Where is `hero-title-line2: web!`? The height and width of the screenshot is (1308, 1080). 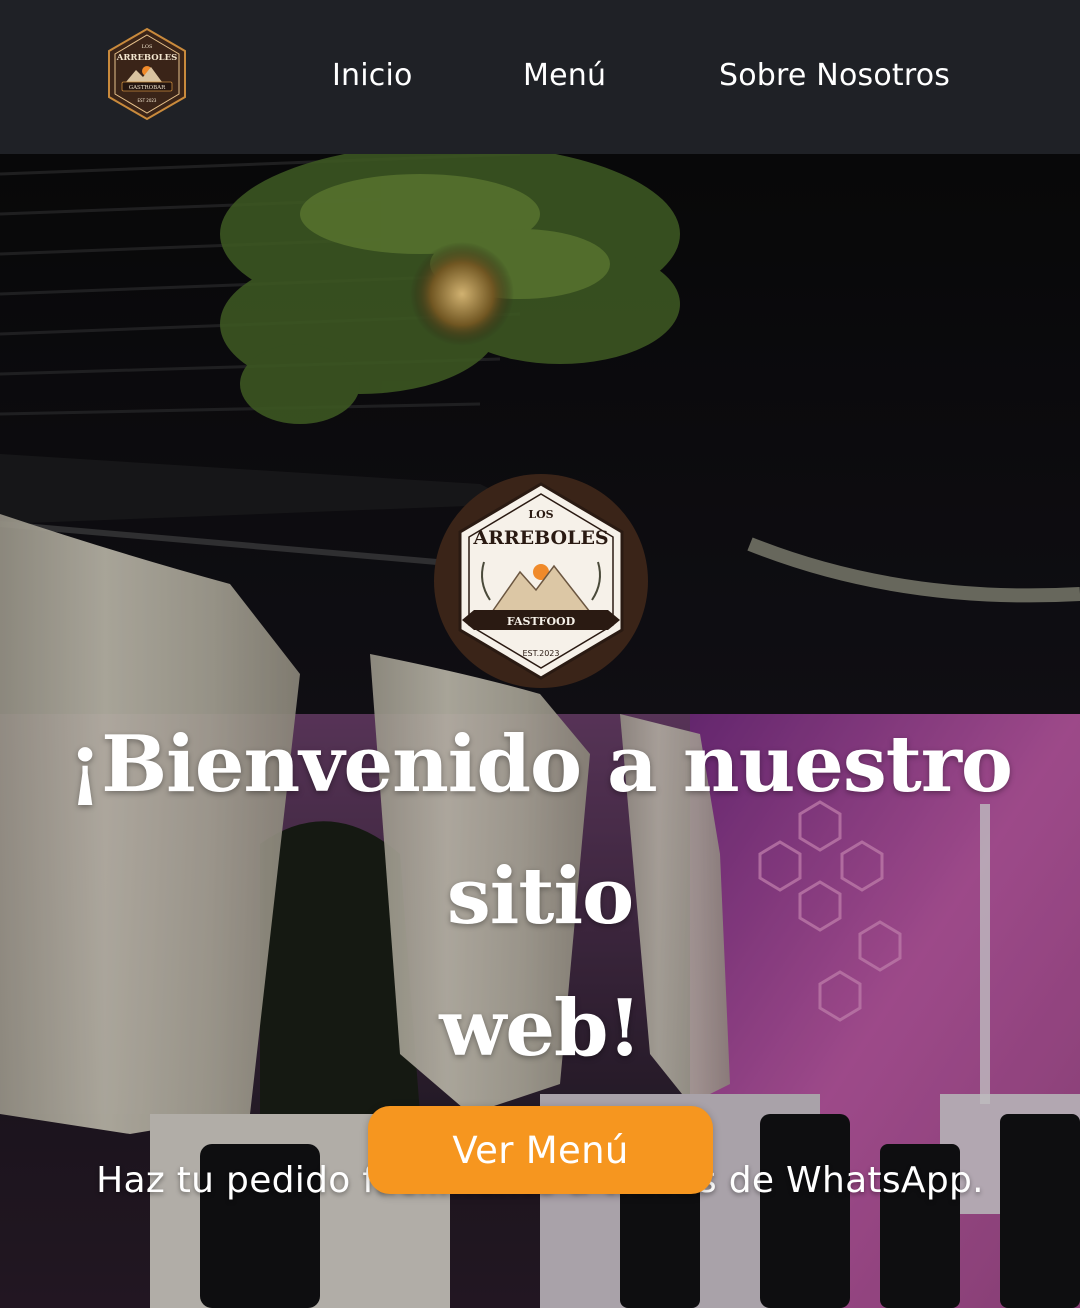
hero-title-line2: web! is located at coordinates (540, 1028).